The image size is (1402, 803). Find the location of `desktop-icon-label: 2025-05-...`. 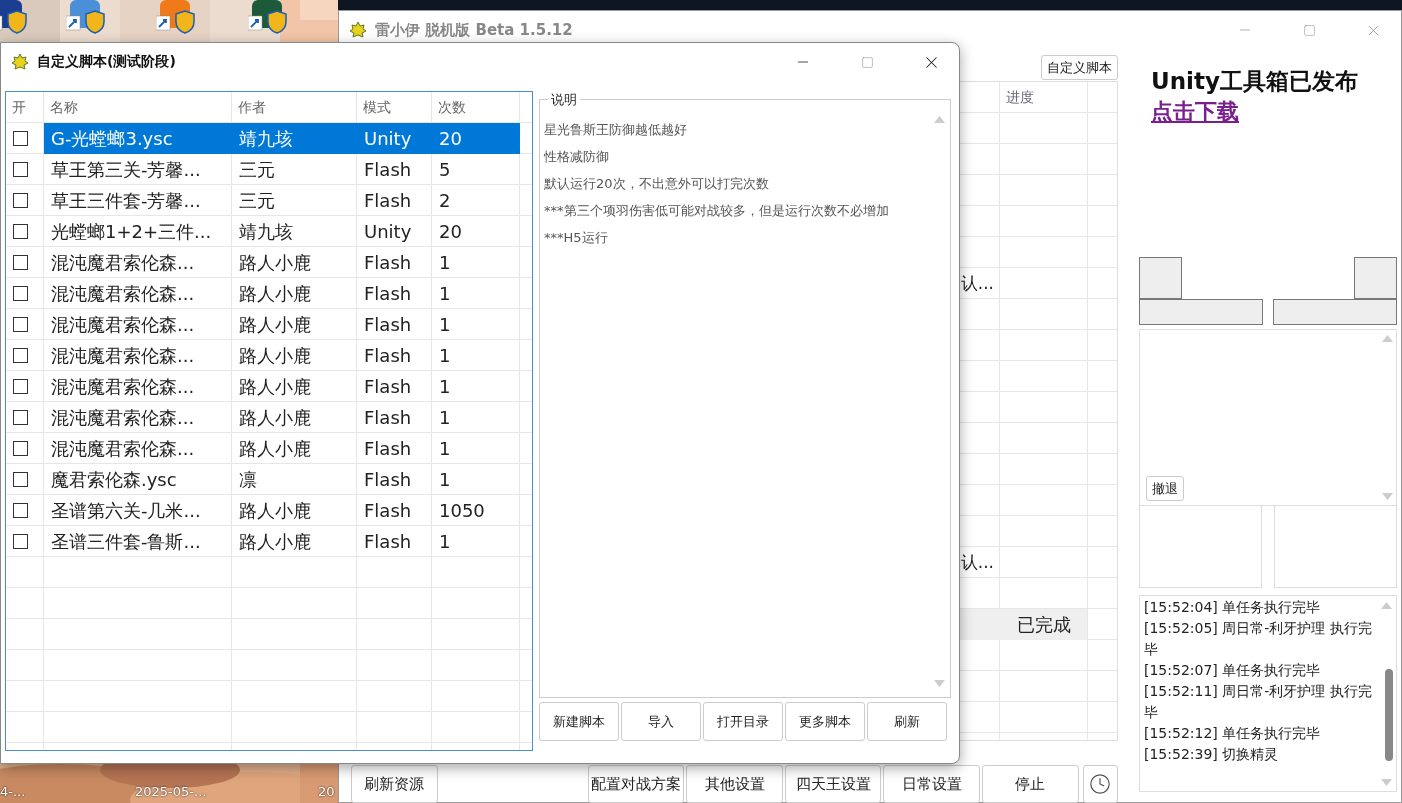

desktop-icon-label: 2025-05-... is located at coordinates (171, 791).